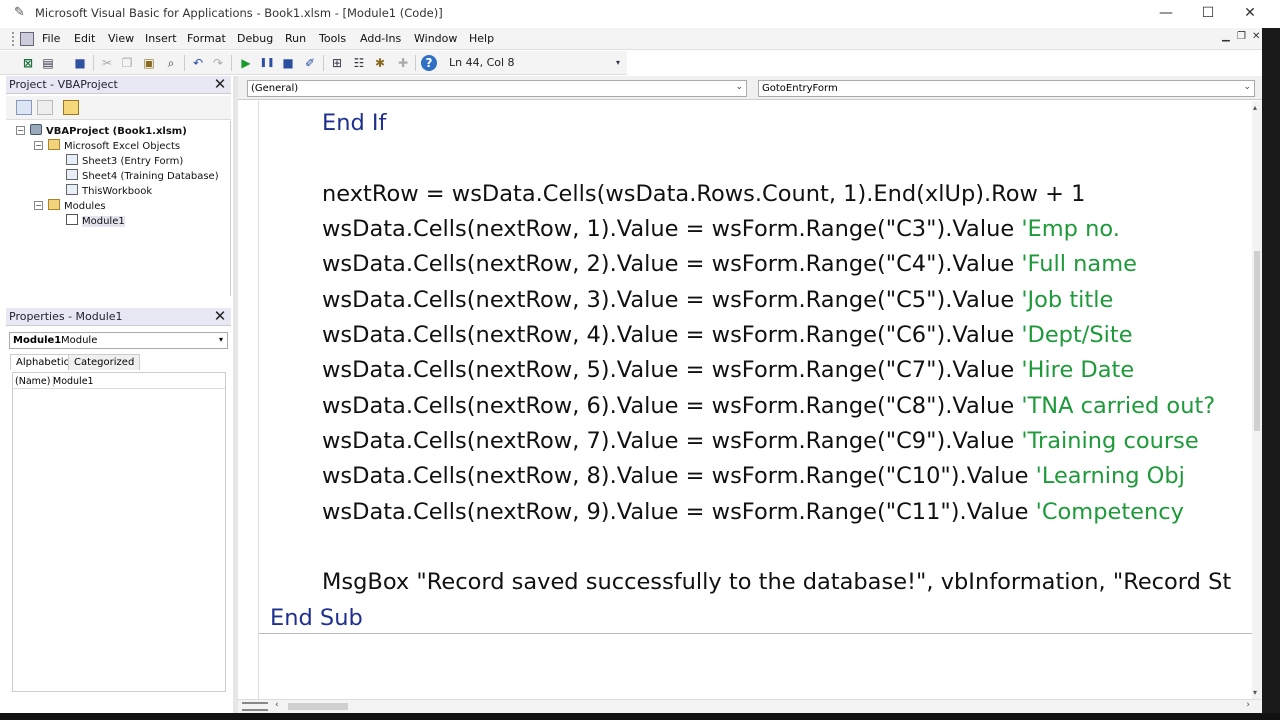  Describe the element at coordinates (1078, 370) in the screenshot. I see `code-comment: 'Hire Date` at that location.